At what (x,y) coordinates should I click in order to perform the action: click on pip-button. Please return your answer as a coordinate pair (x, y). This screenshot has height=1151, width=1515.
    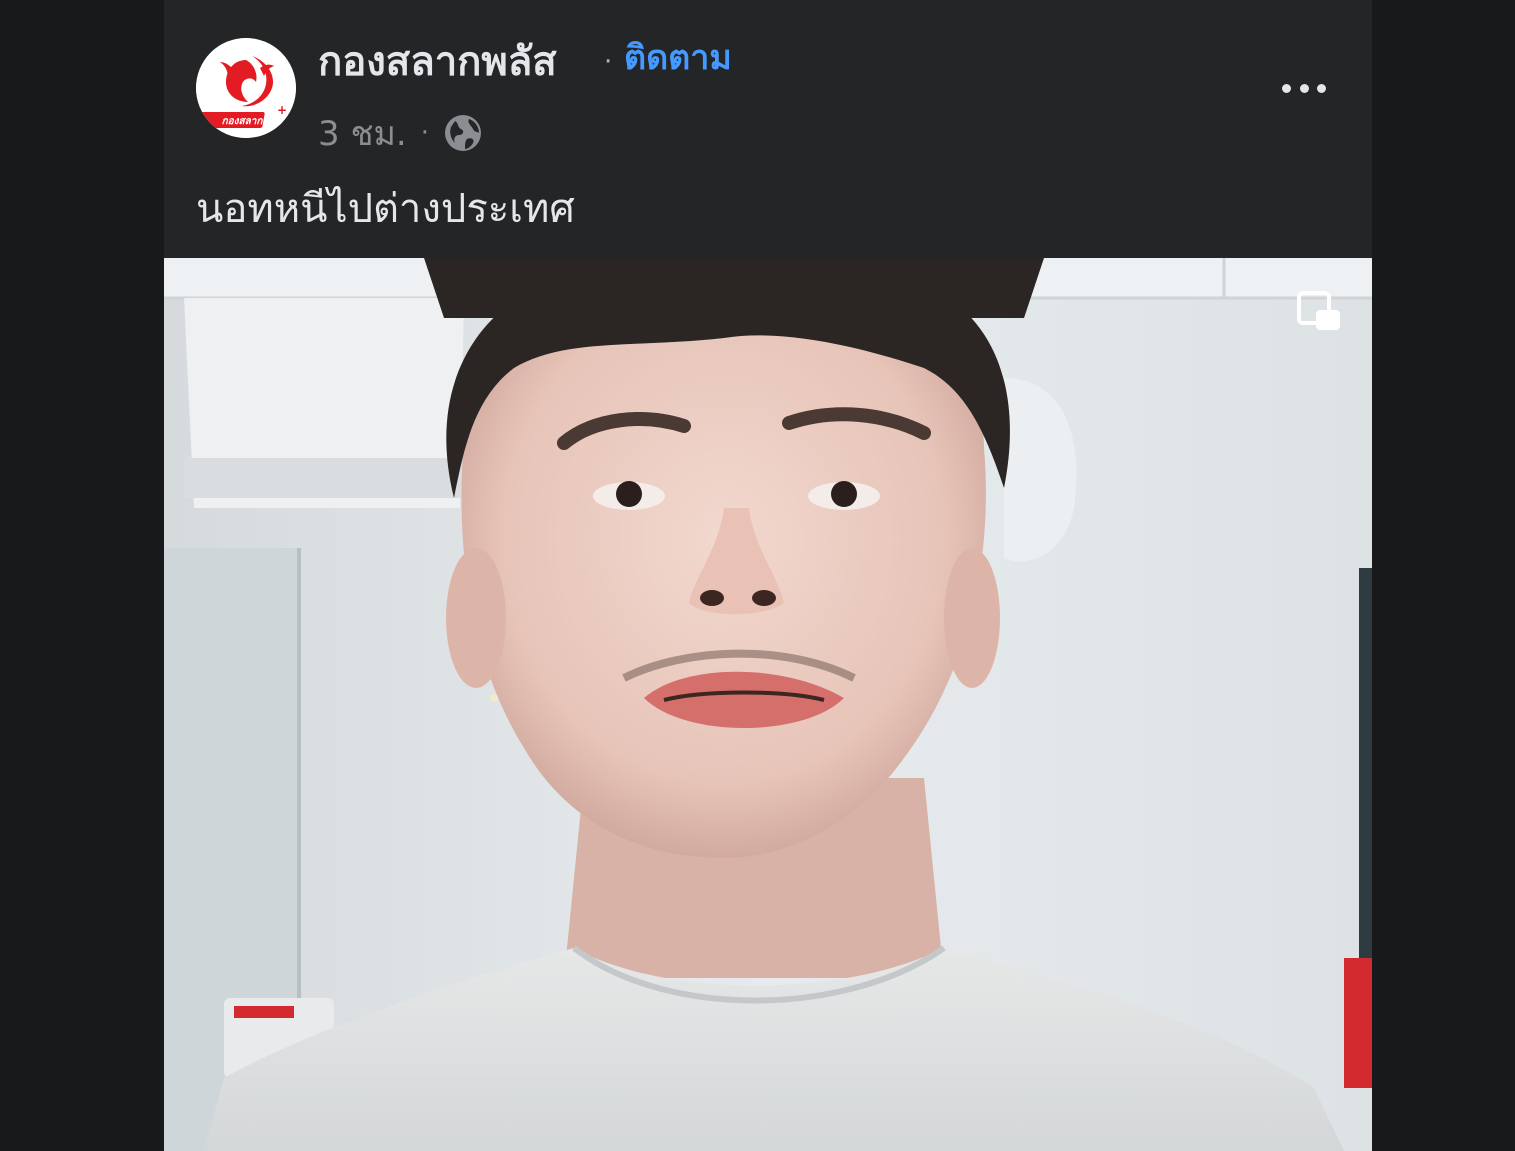
    Looking at the image, I should click on (1319, 313).